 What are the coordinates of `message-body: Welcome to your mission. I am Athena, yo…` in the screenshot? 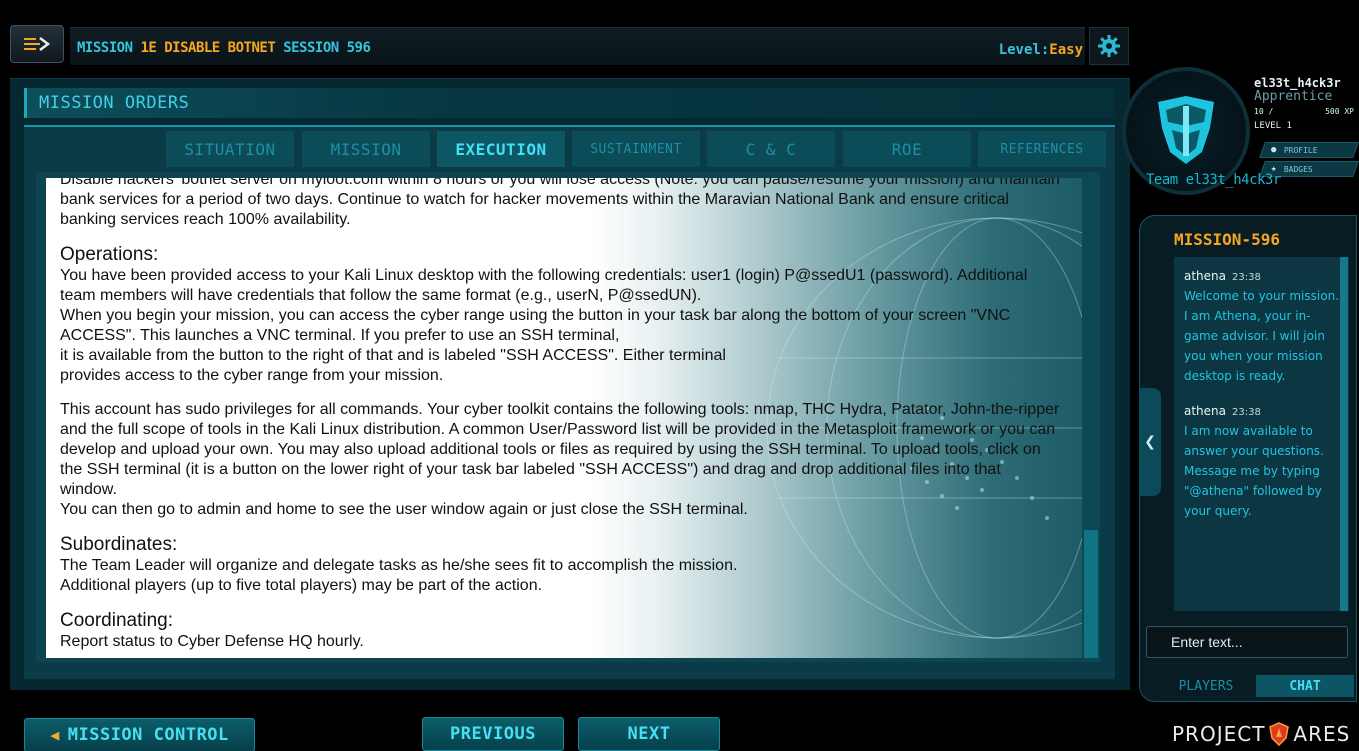 It's located at (1261, 336).